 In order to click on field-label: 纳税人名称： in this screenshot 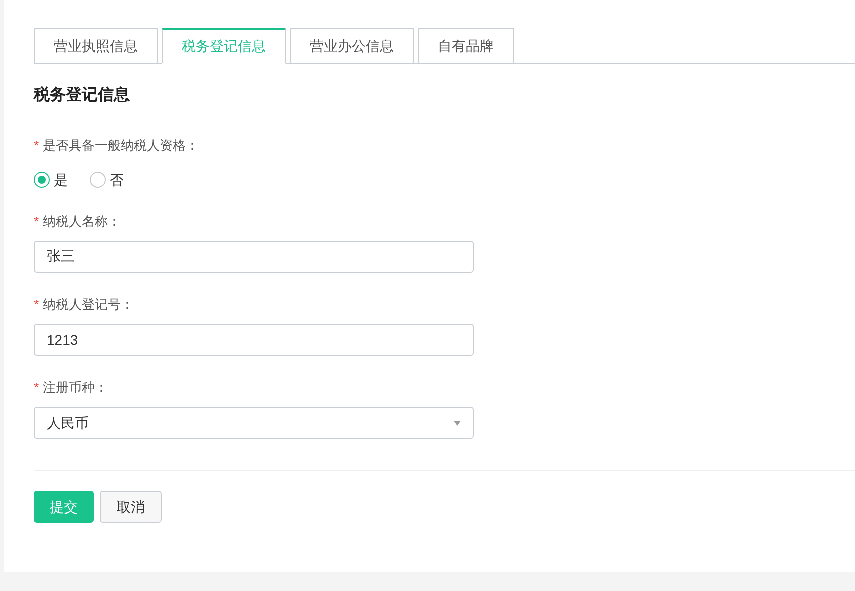, I will do `click(82, 222)`.